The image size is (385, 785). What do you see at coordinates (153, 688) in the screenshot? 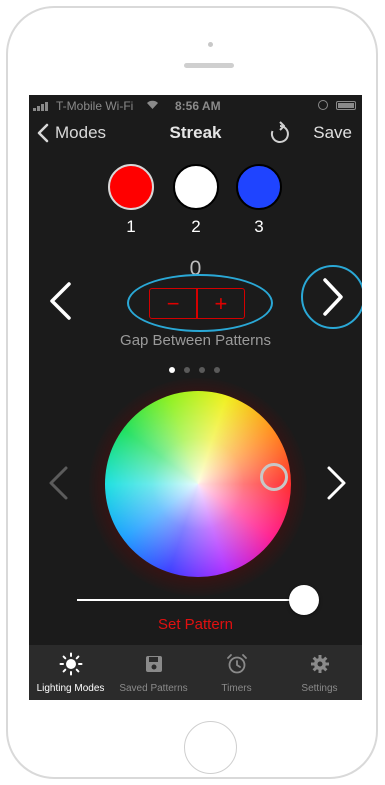
I see `tab-label-saved-patterns: Saved Patterns` at bounding box center [153, 688].